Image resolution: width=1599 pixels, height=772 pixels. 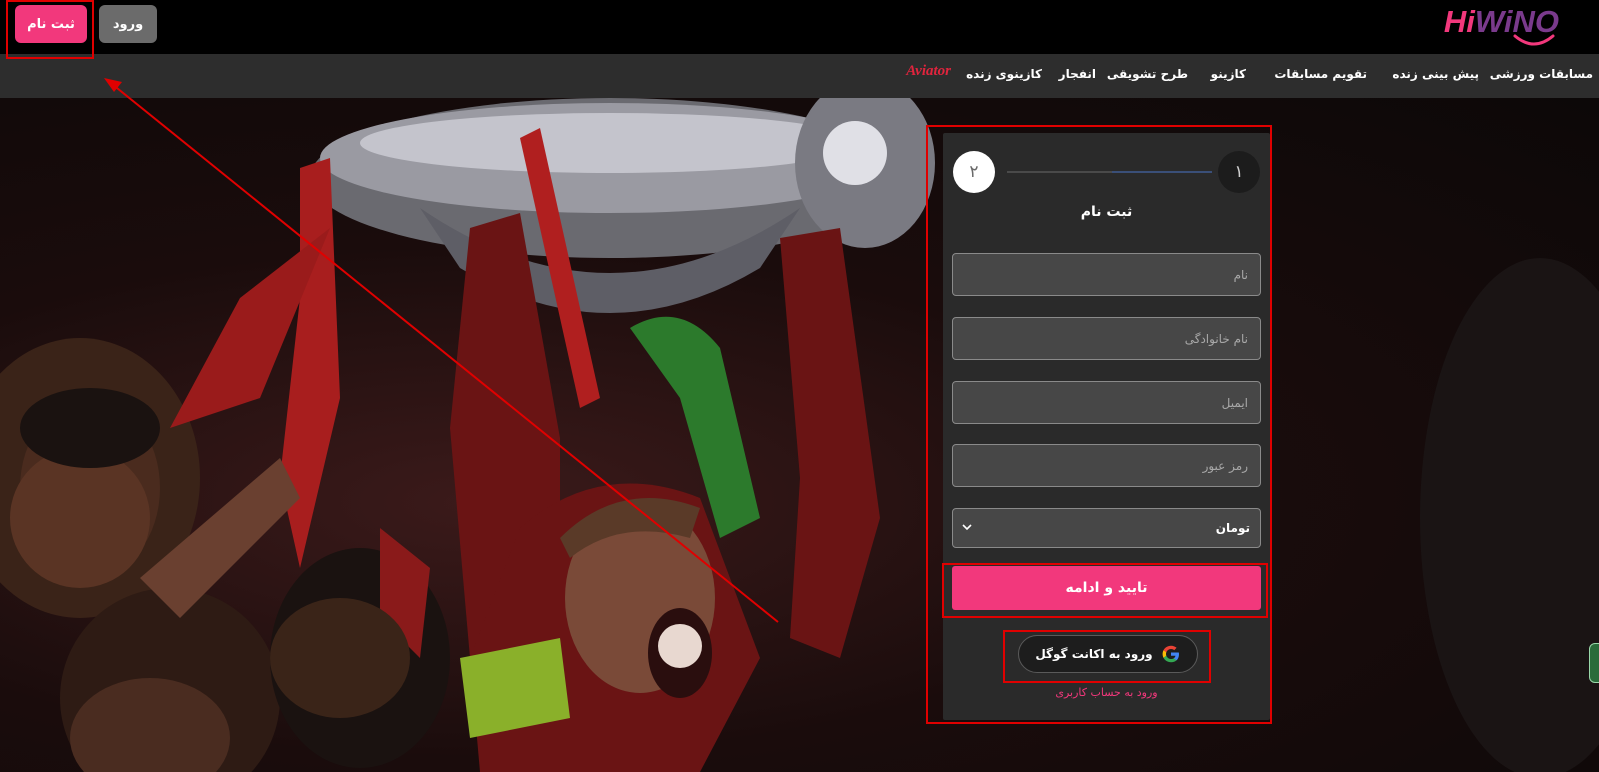 I want to click on hiwino-logo: HiWiNO, so click(x=1489, y=26).